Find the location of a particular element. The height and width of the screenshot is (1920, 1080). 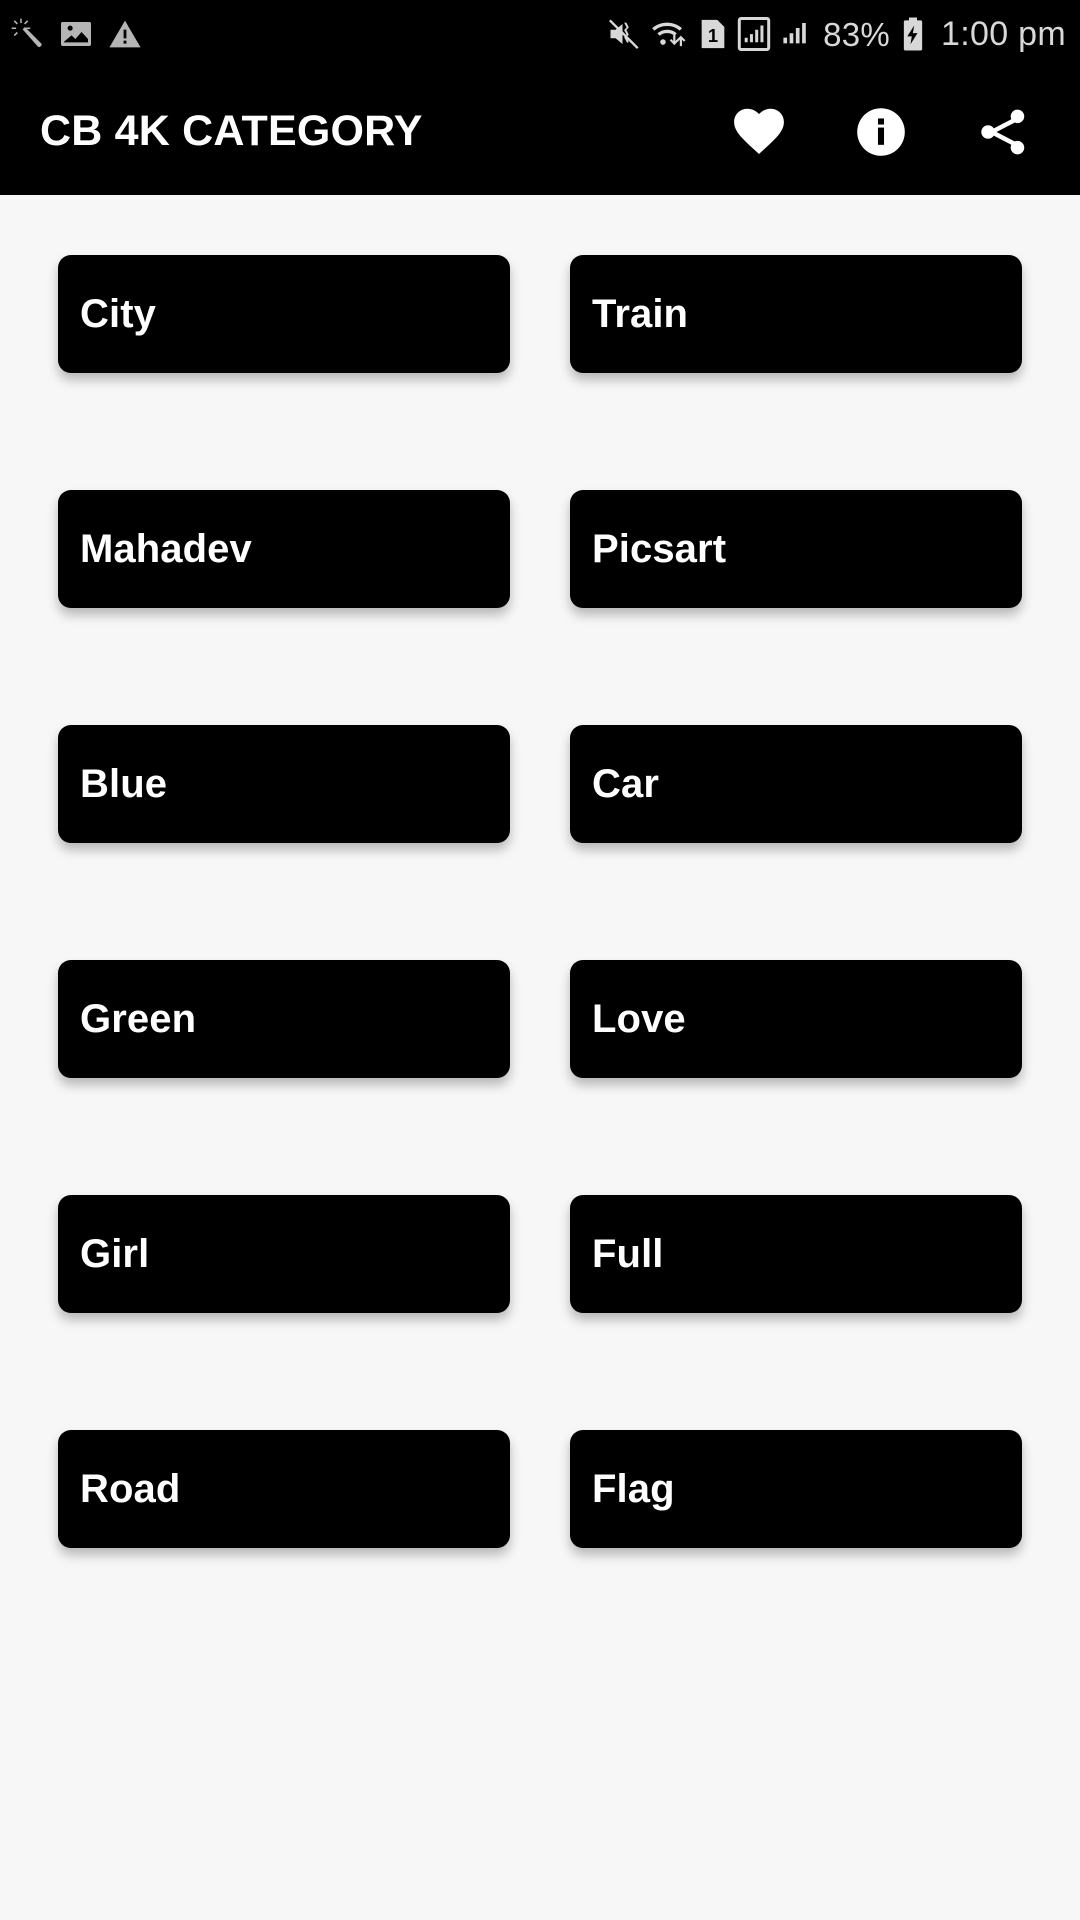

category-label: Flag is located at coordinates (633, 1488).